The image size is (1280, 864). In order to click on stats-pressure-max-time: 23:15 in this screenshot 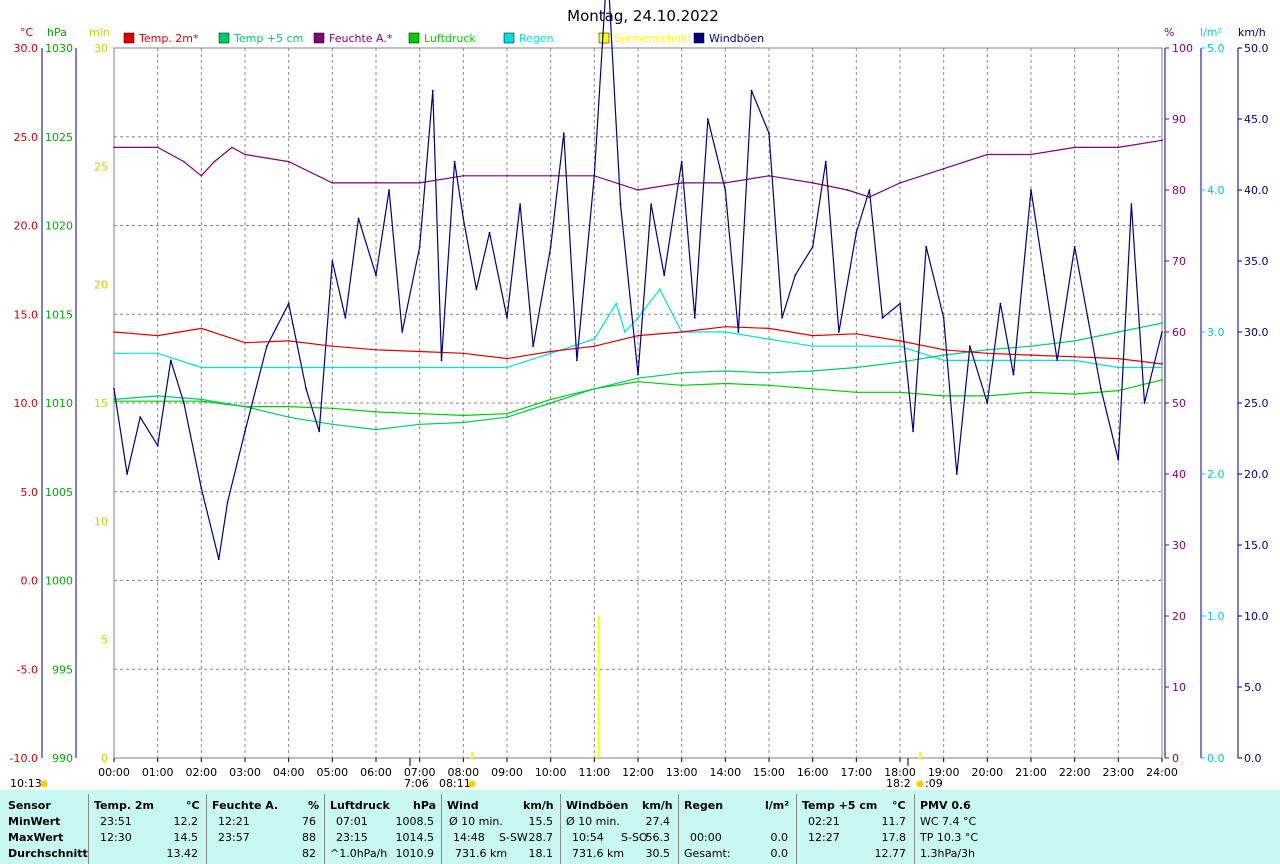, I will do `click(352, 837)`.